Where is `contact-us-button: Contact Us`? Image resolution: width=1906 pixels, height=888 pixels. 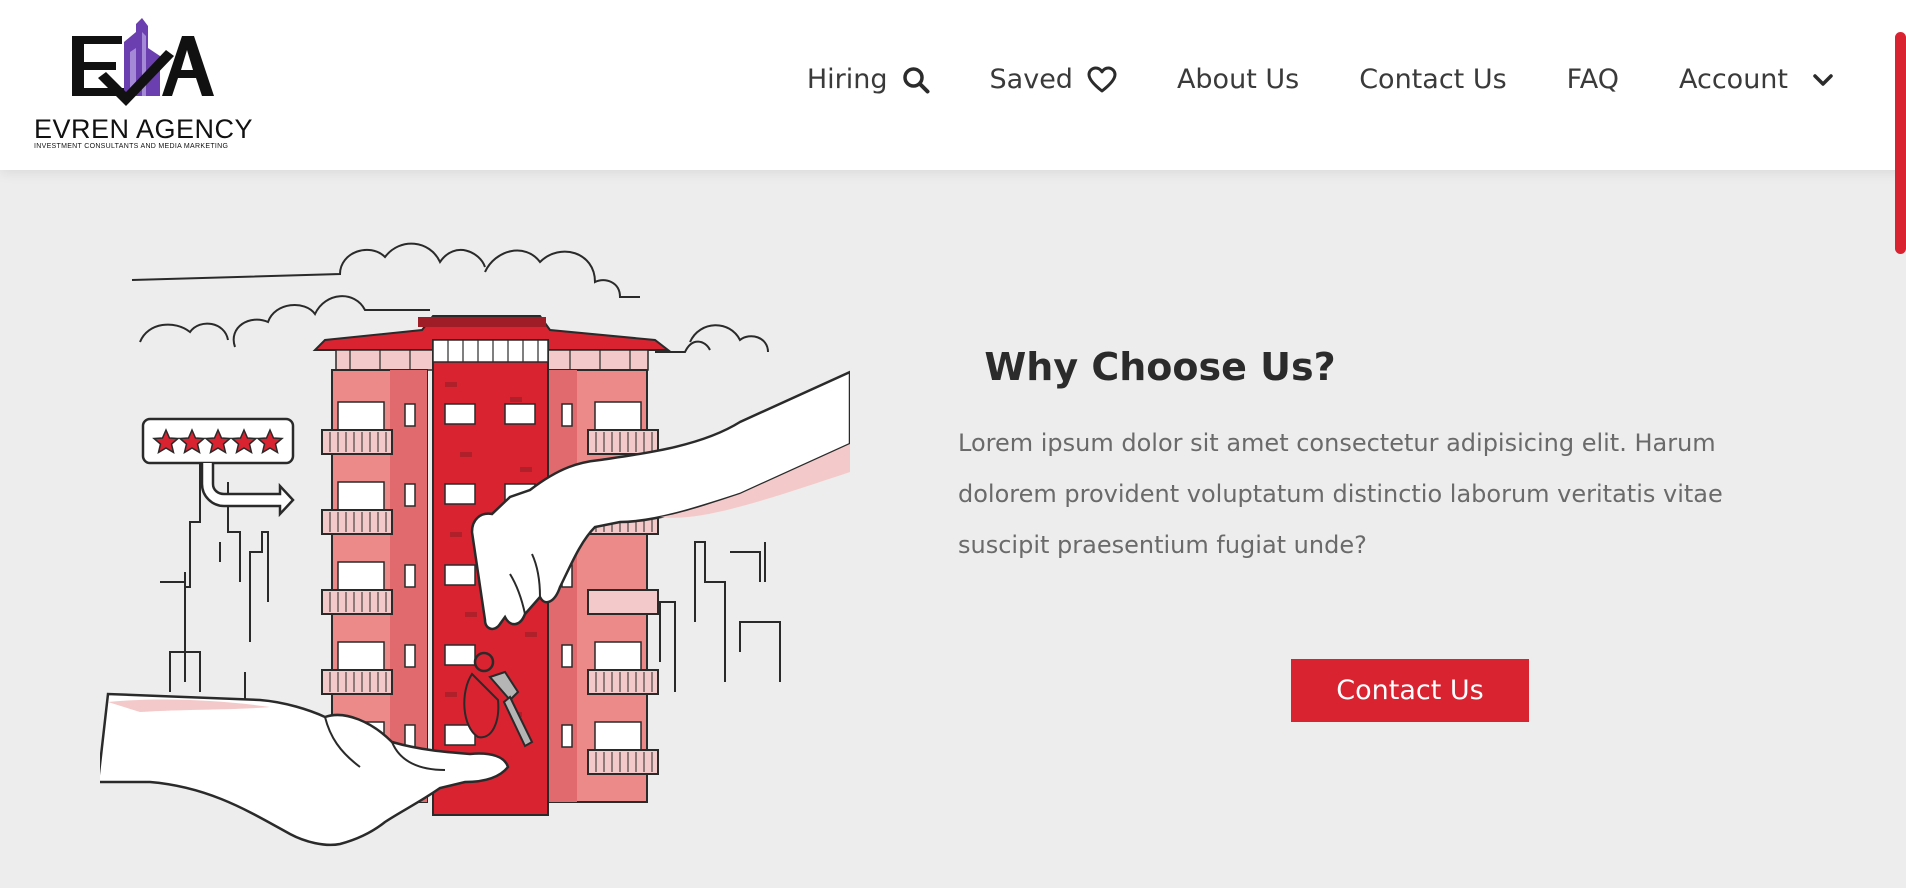
contact-us-button: Contact Us is located at coordinates (1410, 690).